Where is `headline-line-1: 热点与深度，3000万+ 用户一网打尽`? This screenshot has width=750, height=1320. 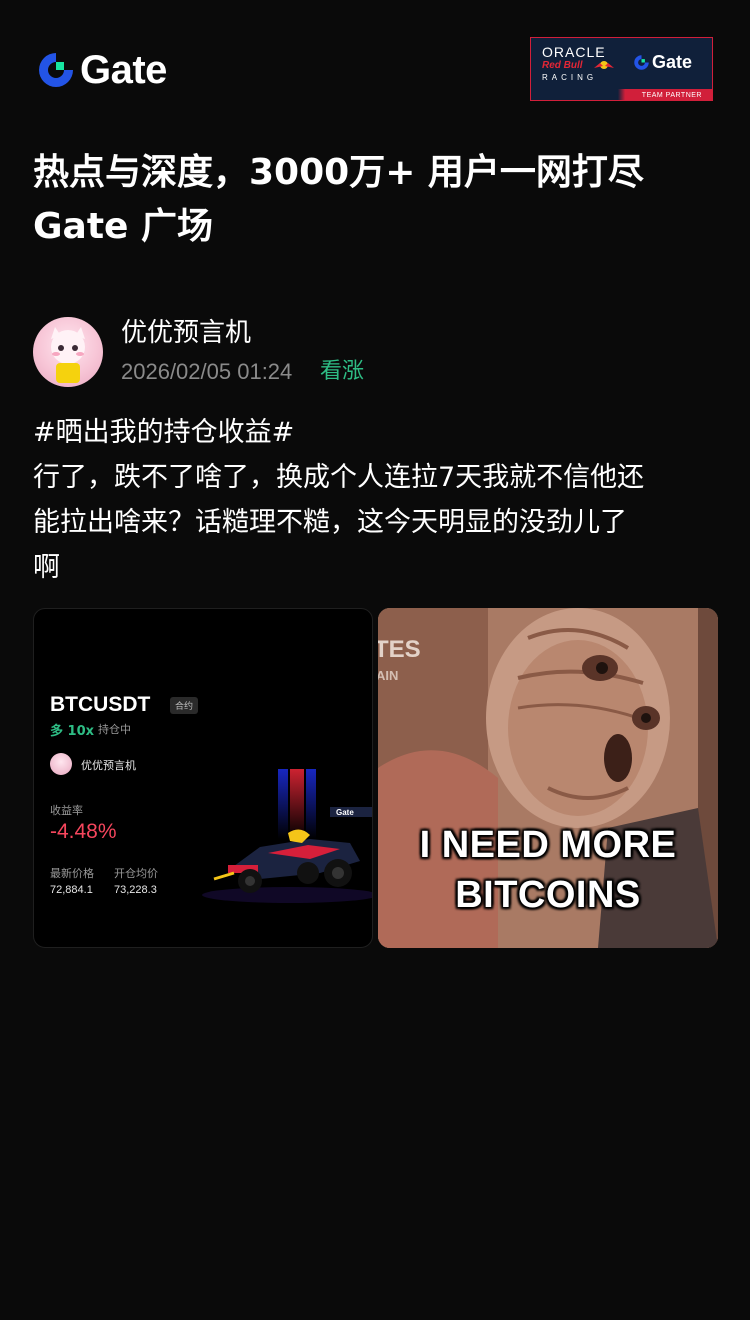
headline-line-1: 热点与深度，3000万+ 用户一网打尽 is located at coordinates (338, 172).